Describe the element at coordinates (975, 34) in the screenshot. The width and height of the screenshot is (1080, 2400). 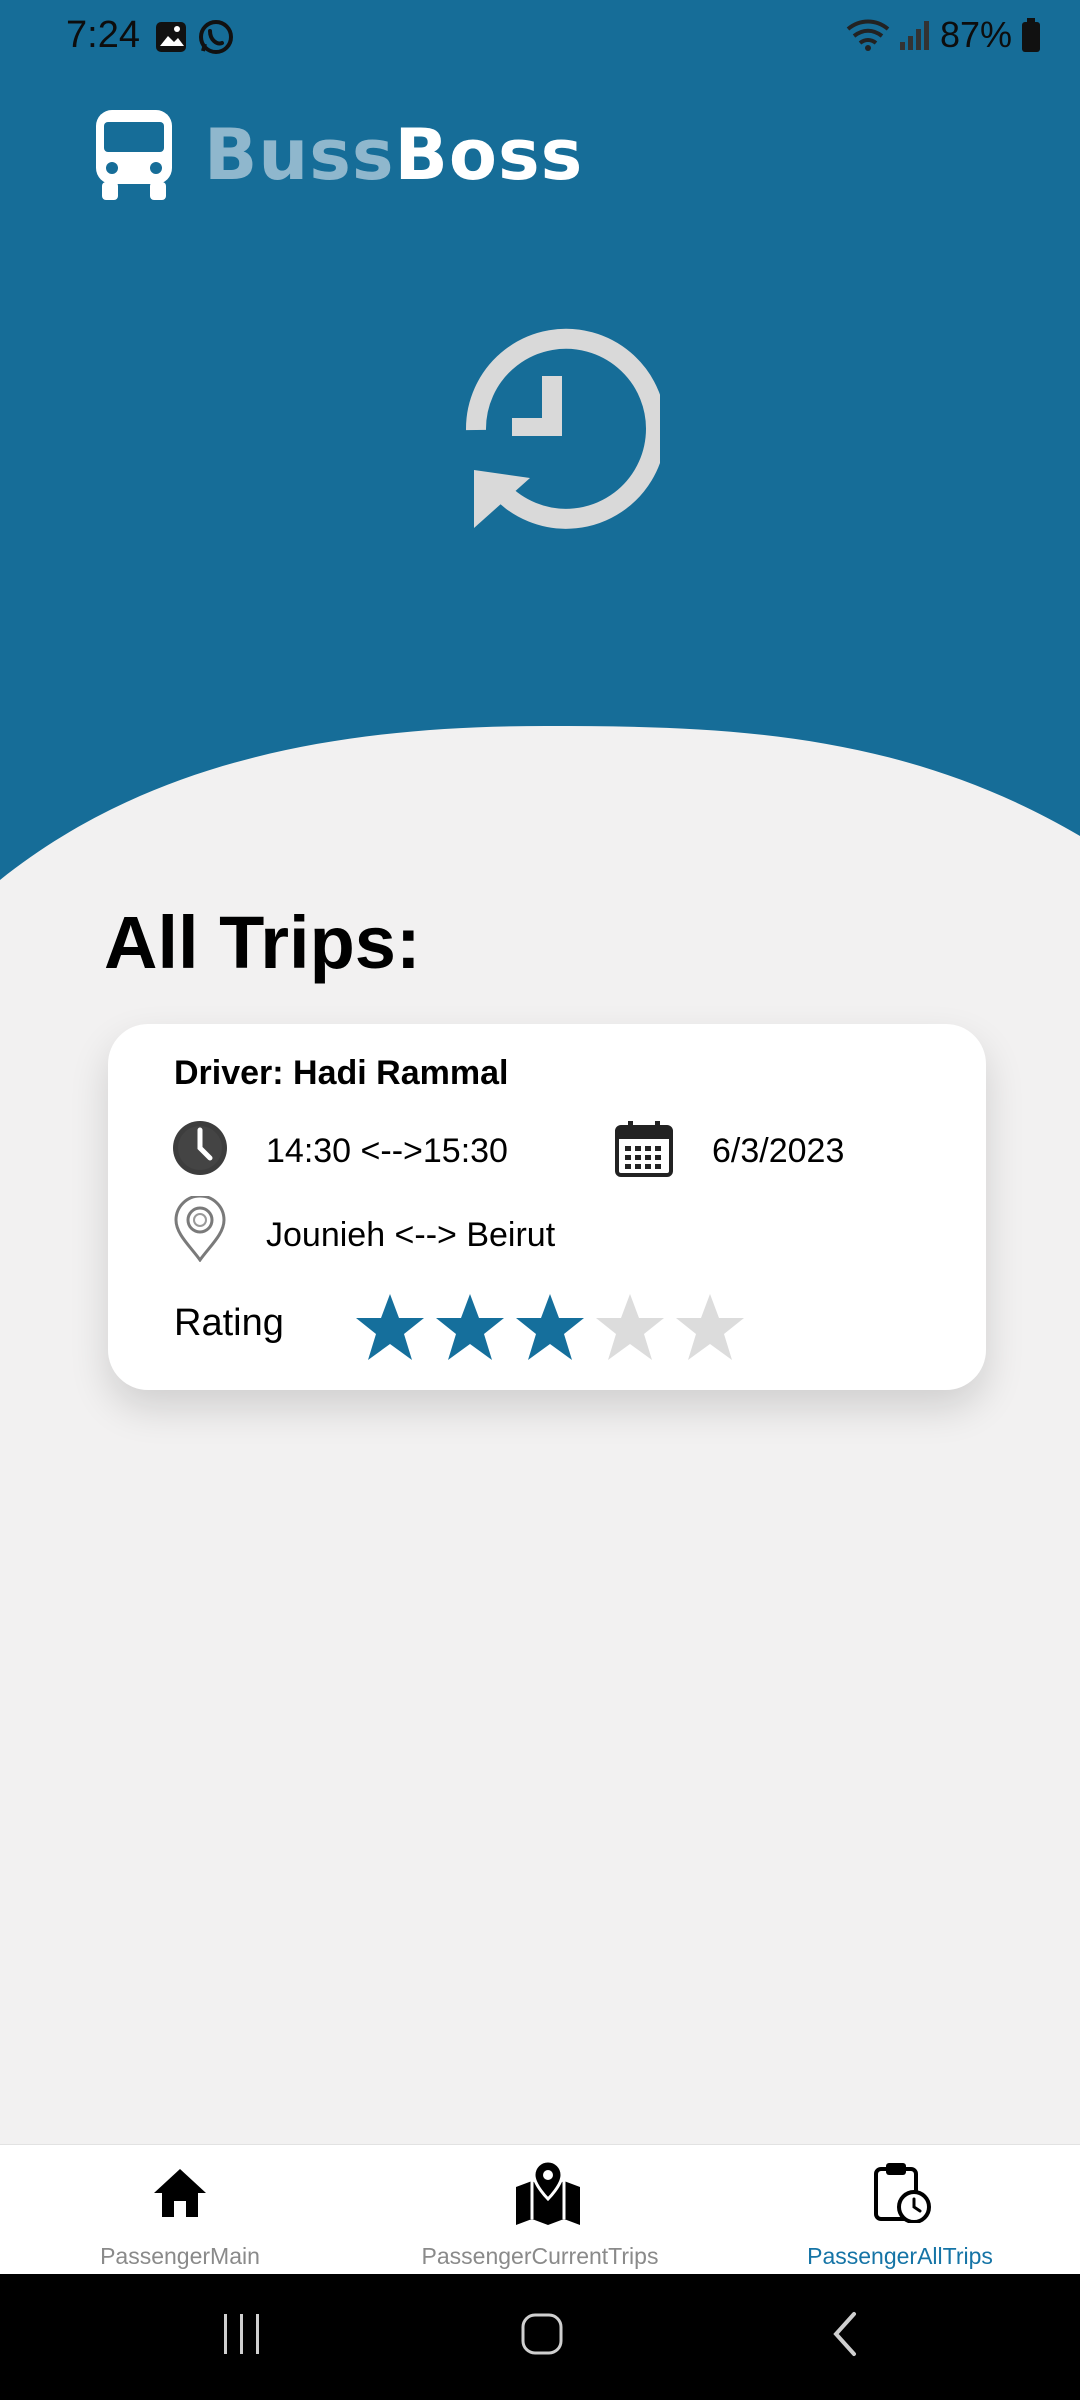
I see `battery-percent: 87%` at that location.